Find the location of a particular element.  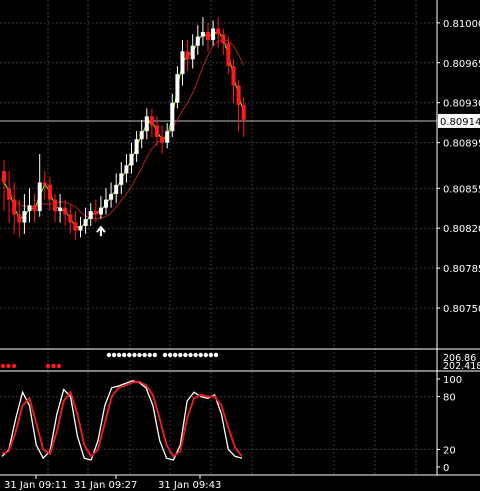

price-tick-label: 0.80895 is located at coordinates (461, 144).